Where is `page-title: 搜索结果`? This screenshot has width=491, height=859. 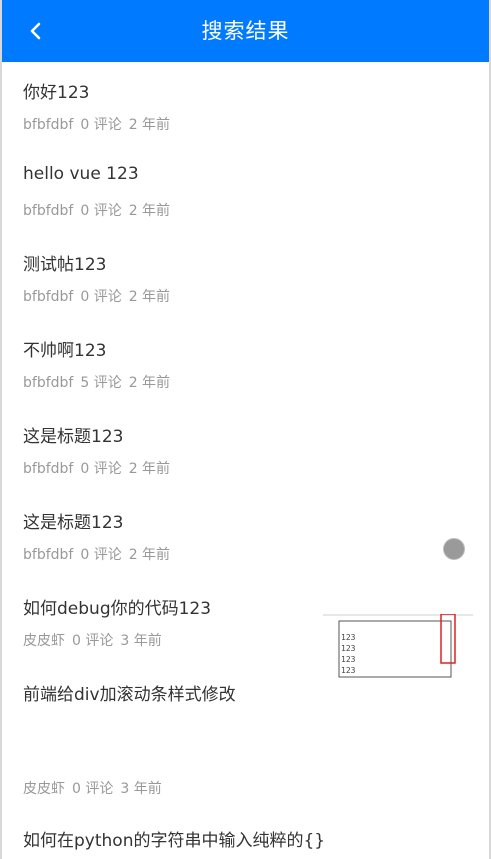
page-title: 搜索结果 is located at coordinates (245, 31).